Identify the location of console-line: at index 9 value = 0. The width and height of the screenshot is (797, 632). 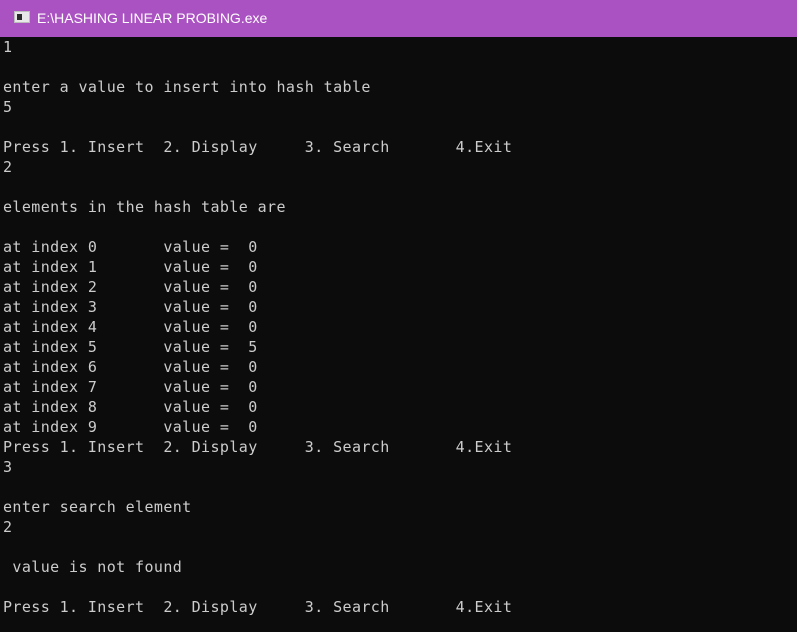
(130, 427).